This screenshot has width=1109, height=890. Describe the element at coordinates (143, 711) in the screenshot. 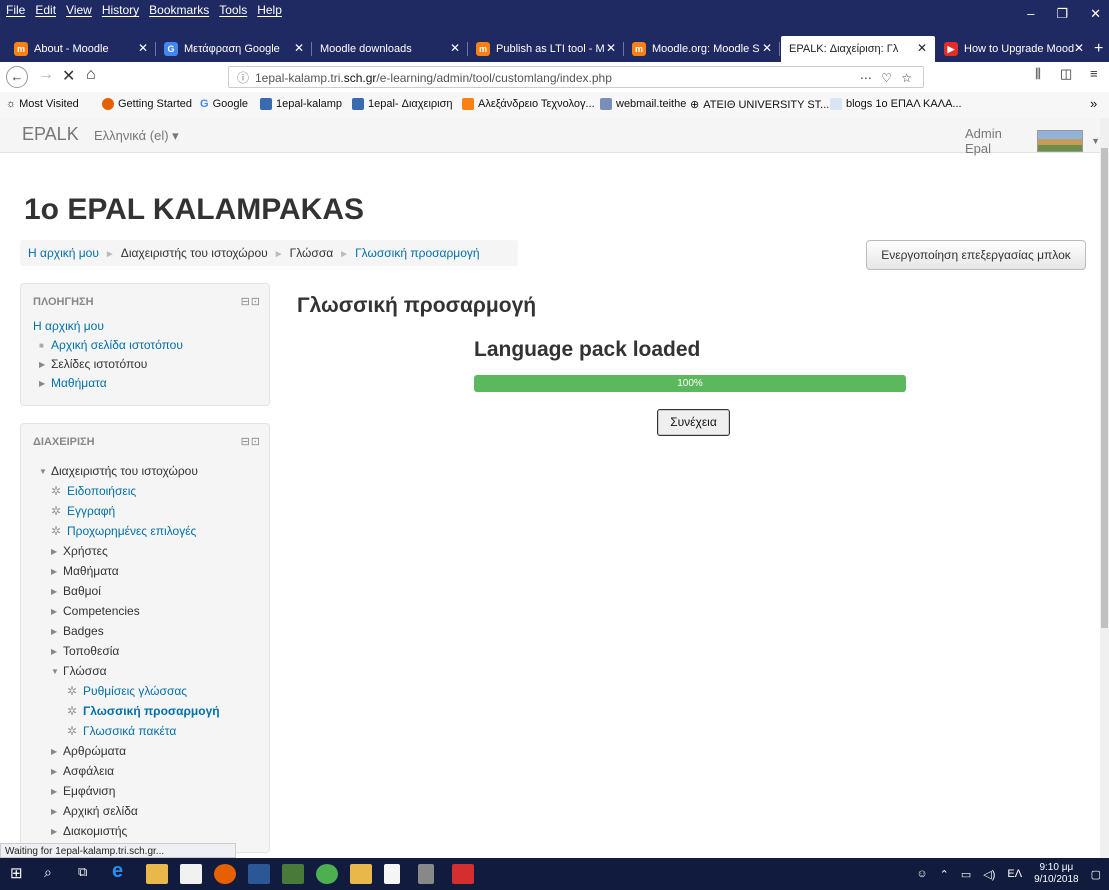

I see `admin-language-customisation: ✲ Γλωσσική προσαρμογή` at that location.